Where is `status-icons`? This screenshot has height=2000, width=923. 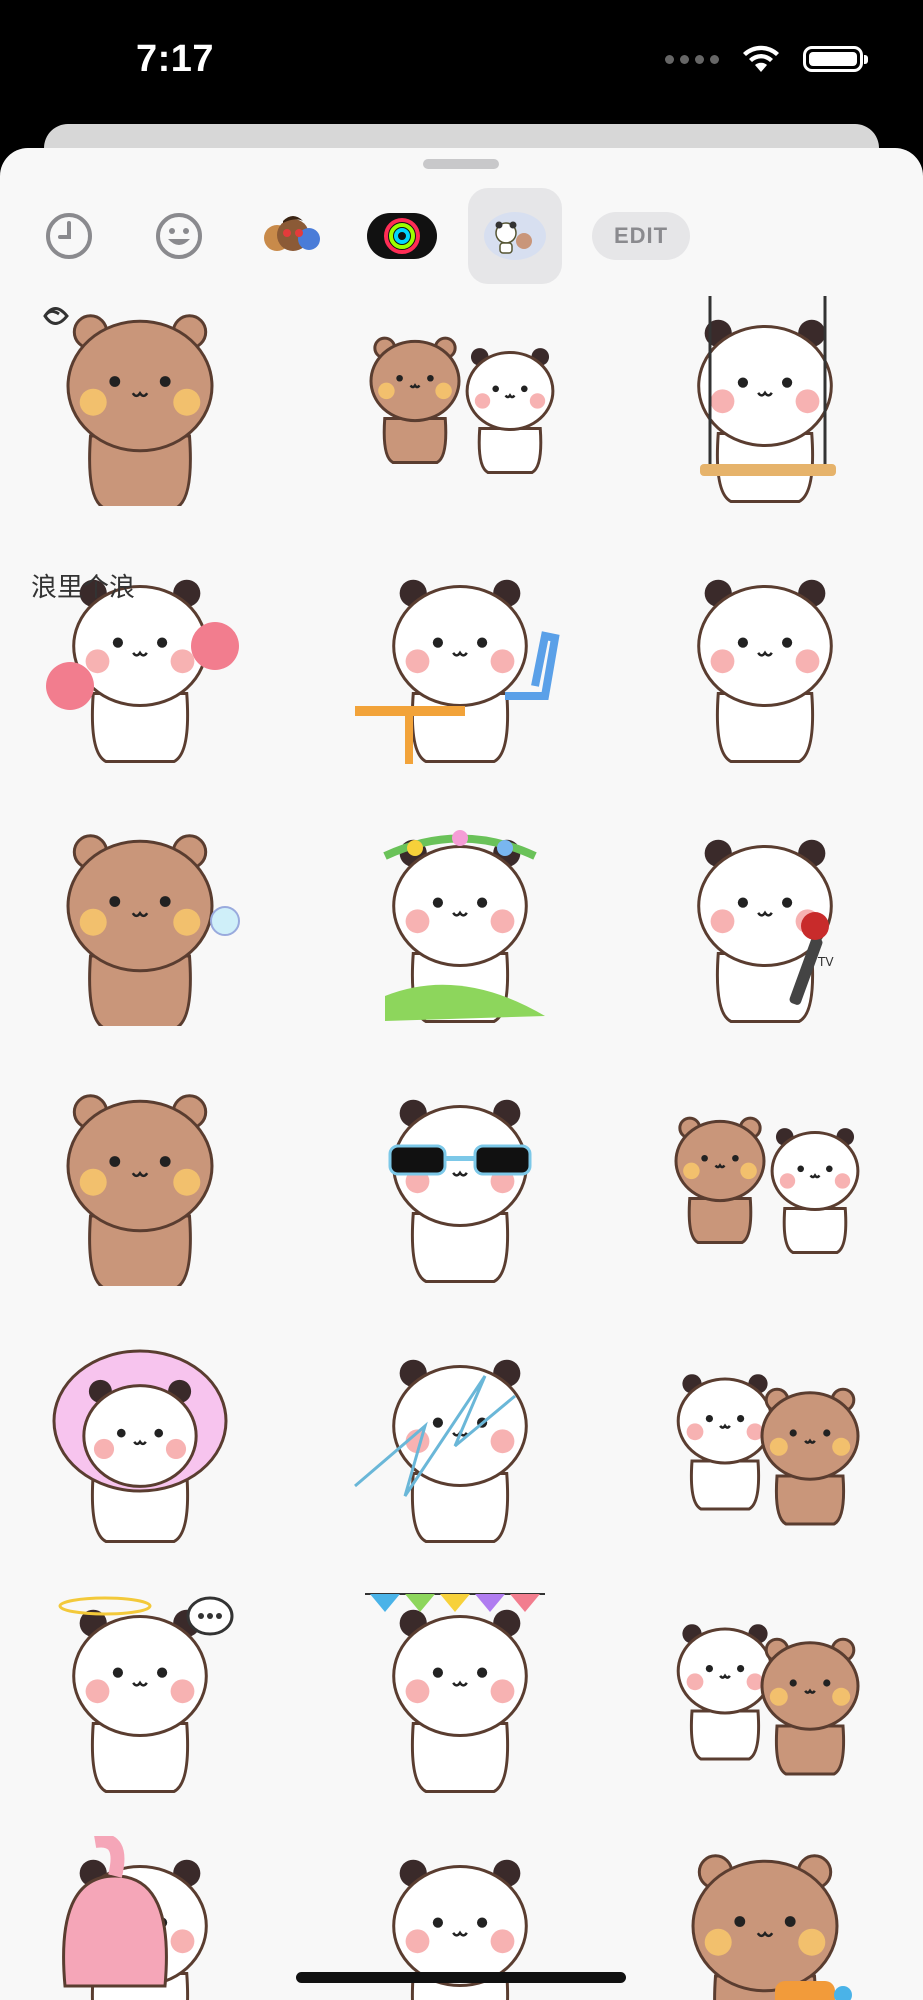
status-icons is located at coordinates (766, 59).